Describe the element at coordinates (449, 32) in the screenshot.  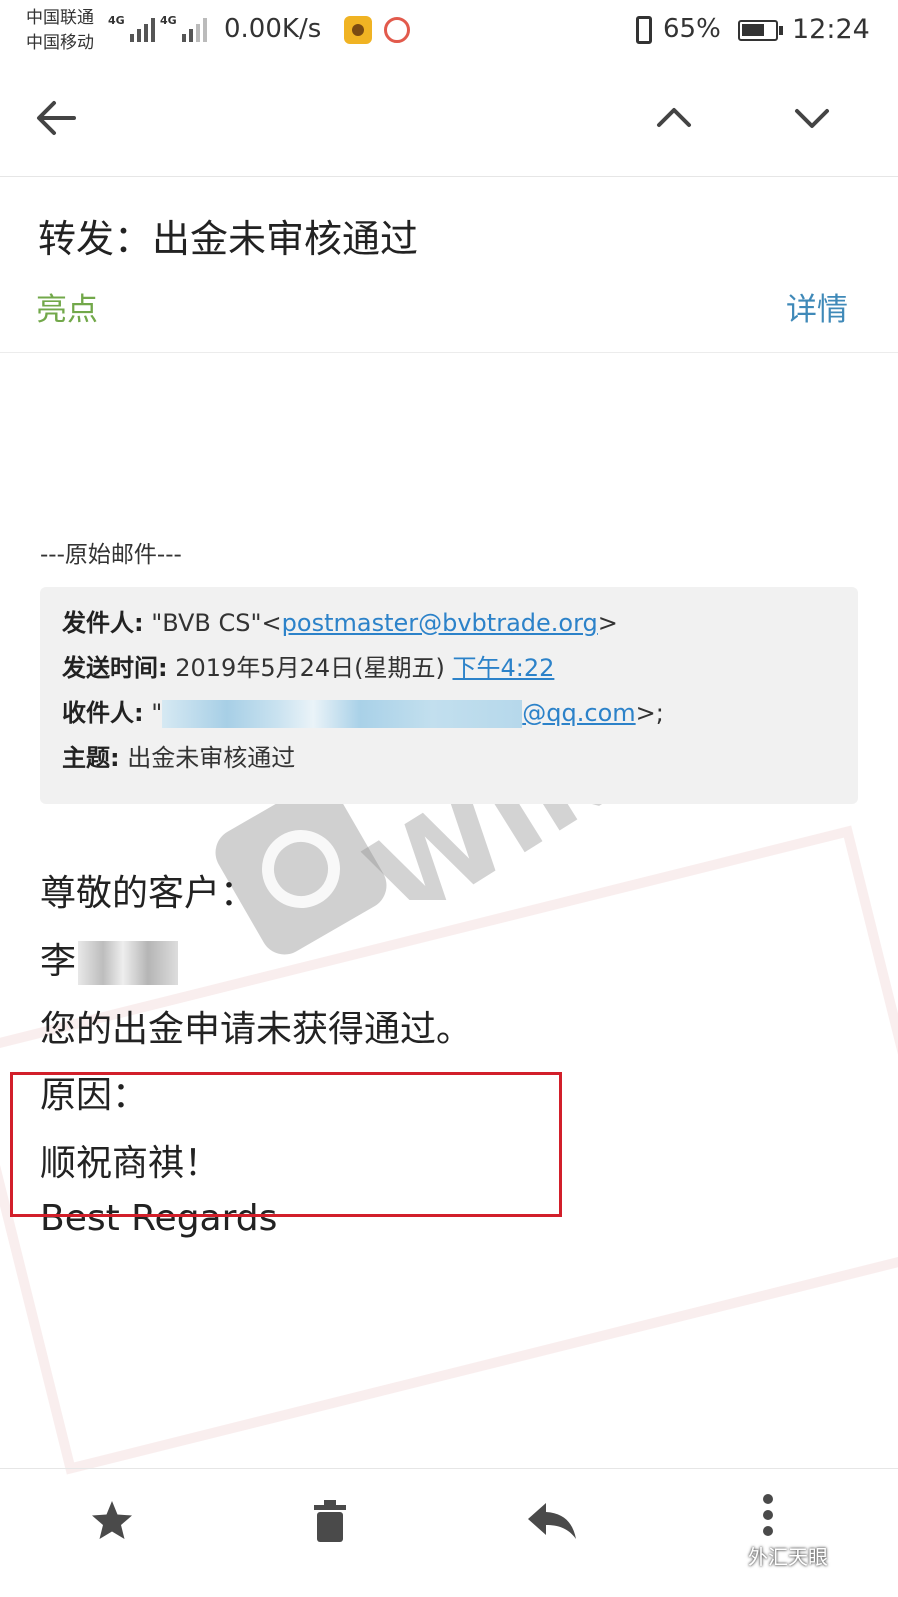
I see `status-bar: 中国联通 中国移动 4G 4G 0.00K/s 65% 12:24` at that location.